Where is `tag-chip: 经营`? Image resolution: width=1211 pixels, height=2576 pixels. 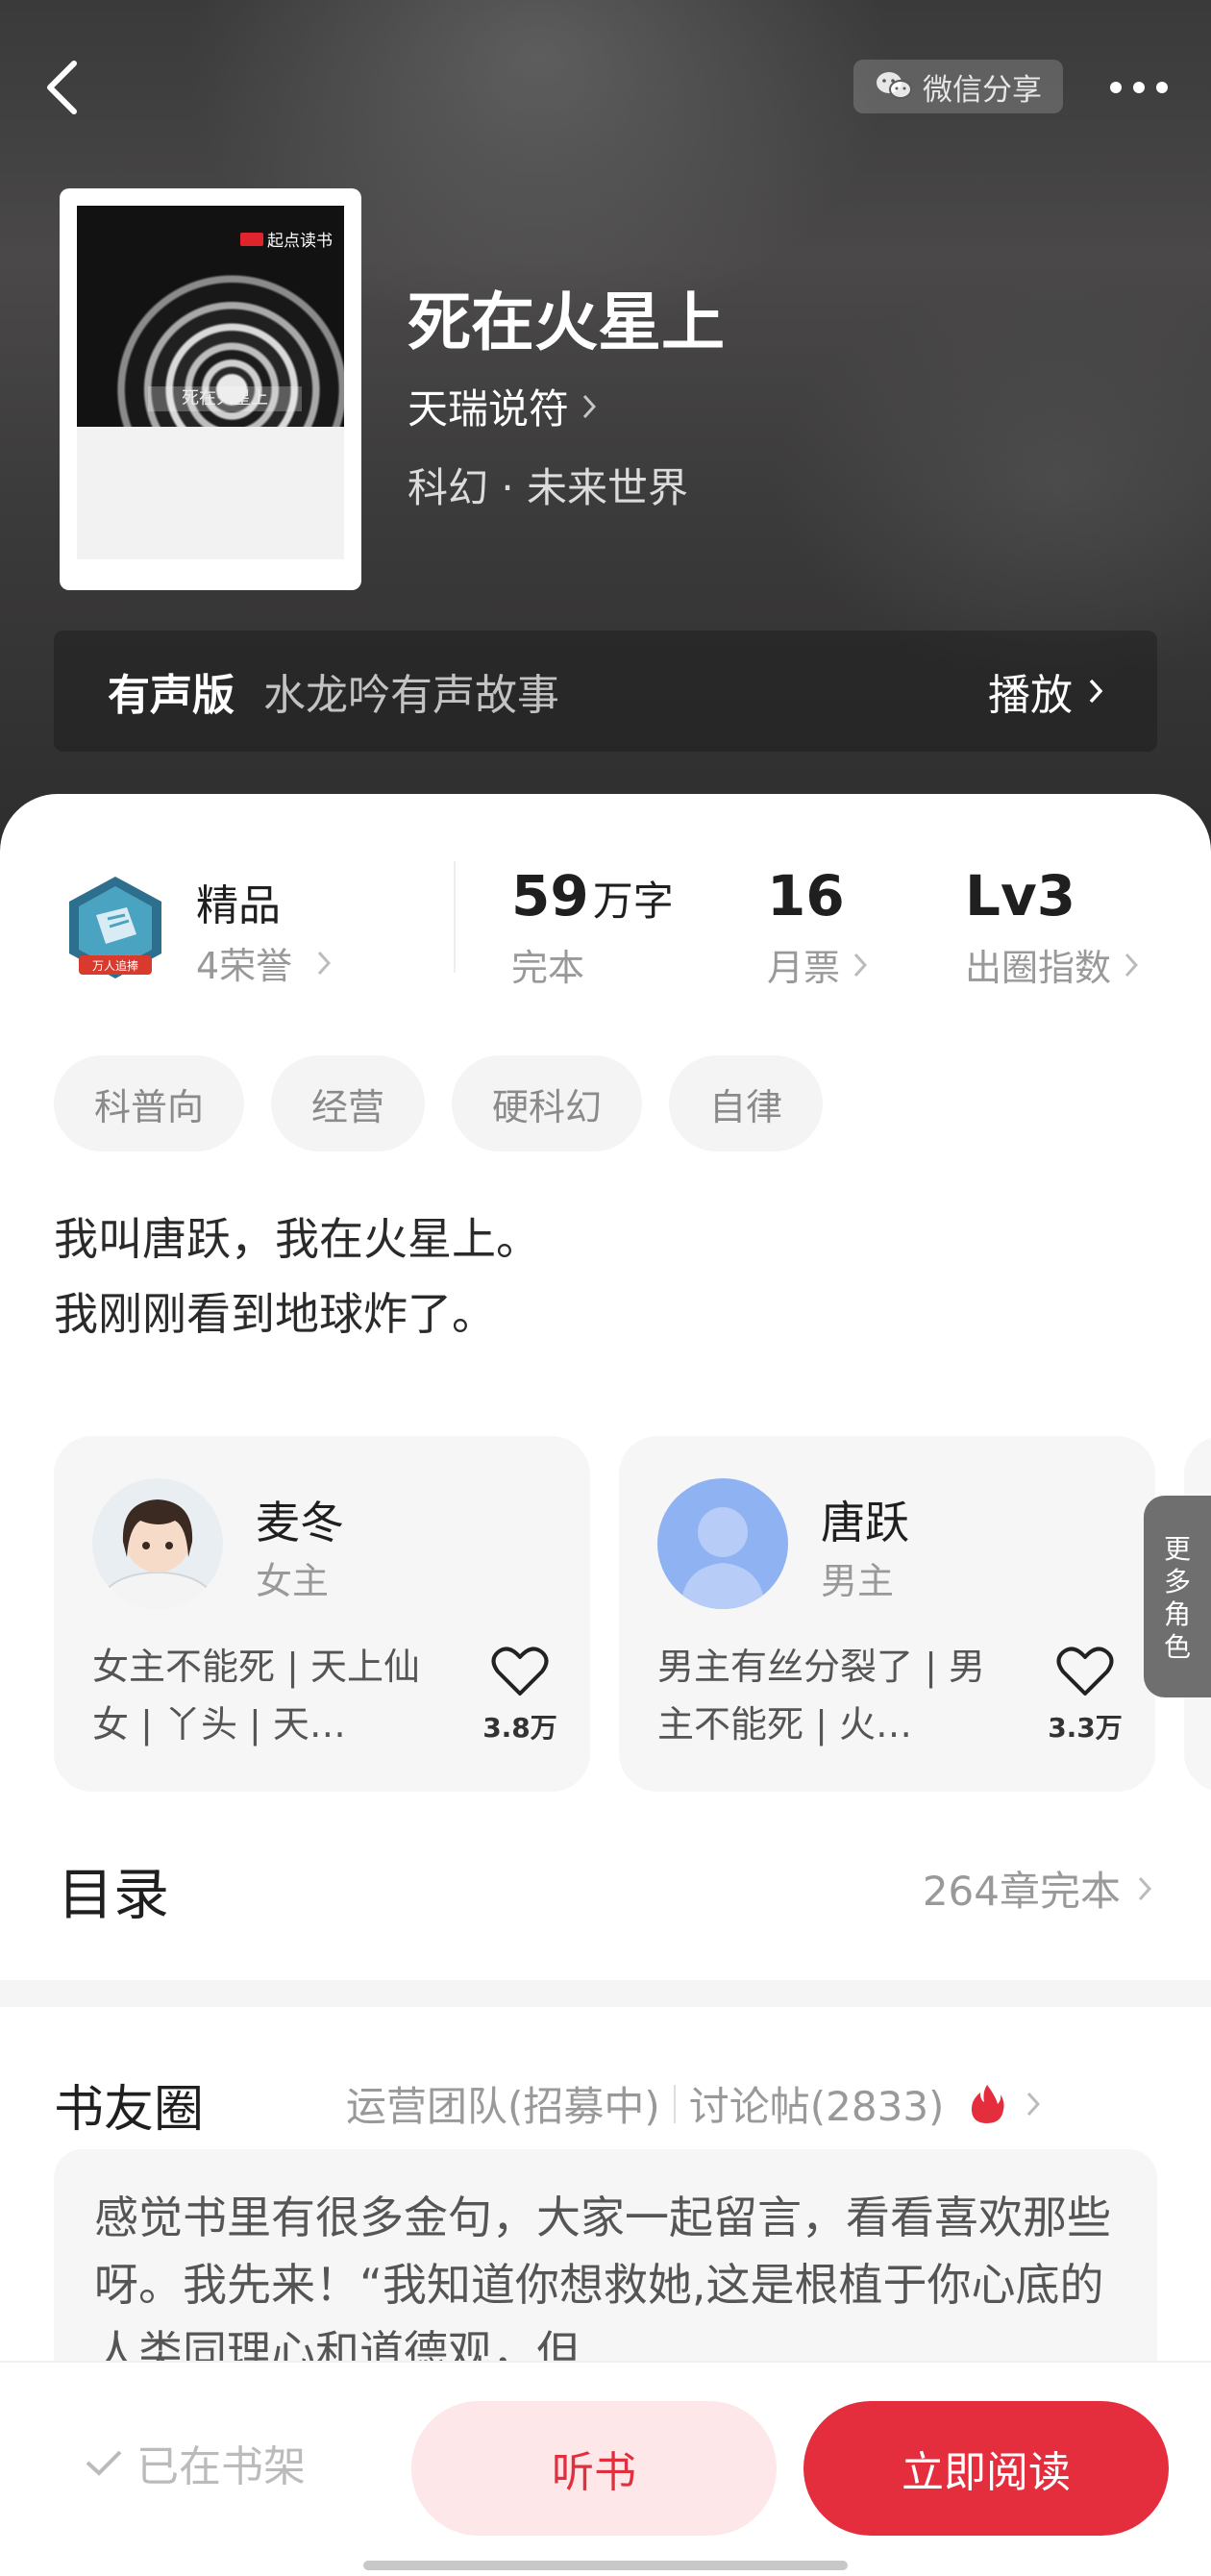 tag-chip: 经营 is located at coordinates (348, 1103).